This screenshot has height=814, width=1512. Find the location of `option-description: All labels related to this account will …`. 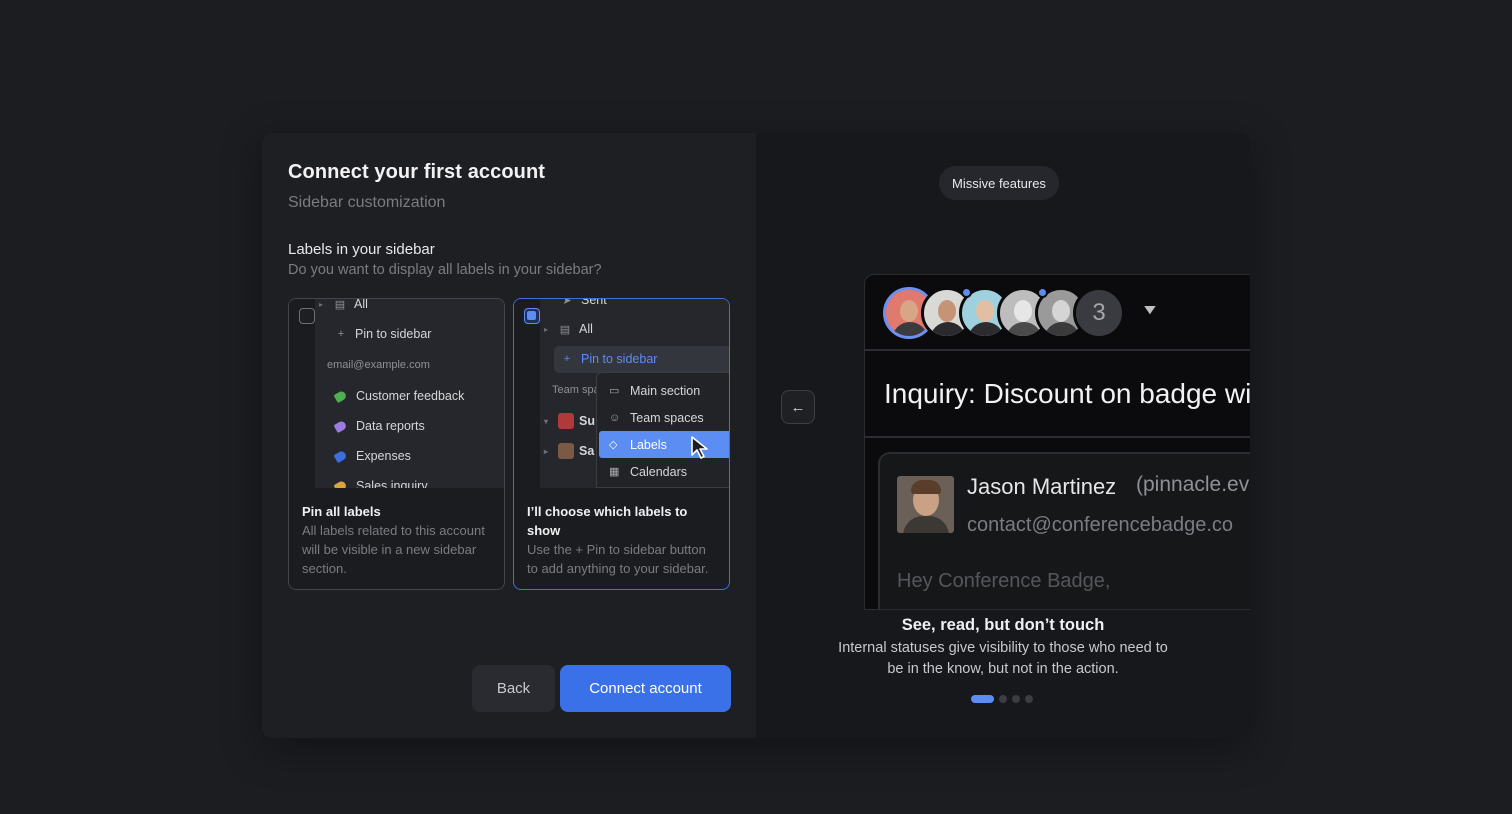

option-description: All labels related to this account will … is located at coordinates (393, 549).